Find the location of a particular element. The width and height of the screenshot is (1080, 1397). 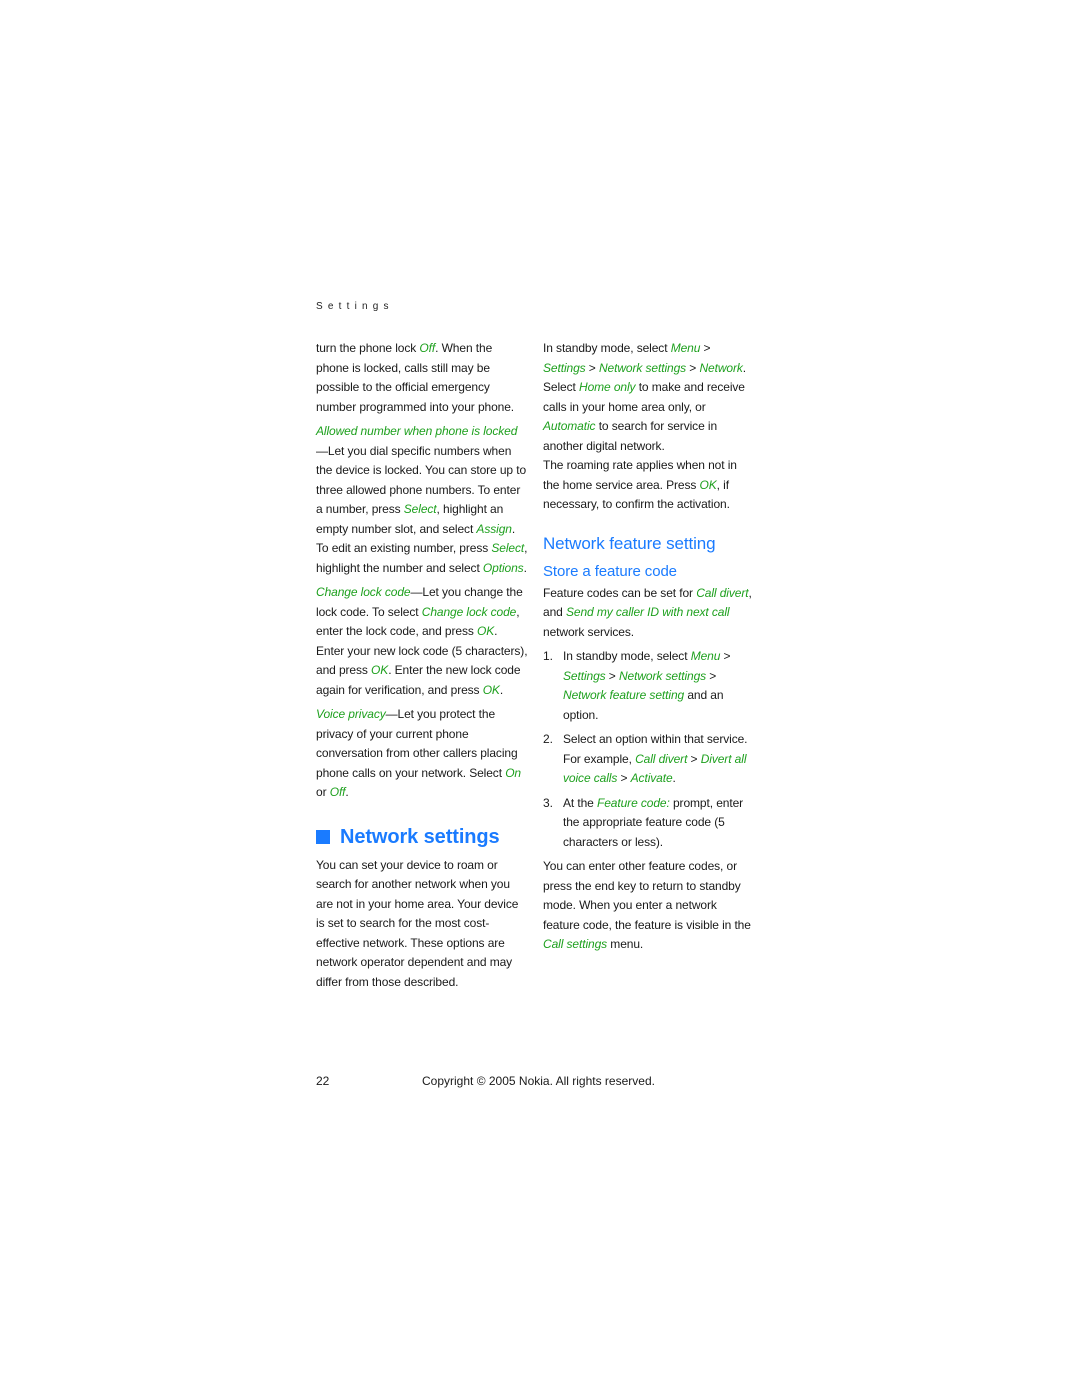

keyword: Feature code: is located at coordinates (633, 802).